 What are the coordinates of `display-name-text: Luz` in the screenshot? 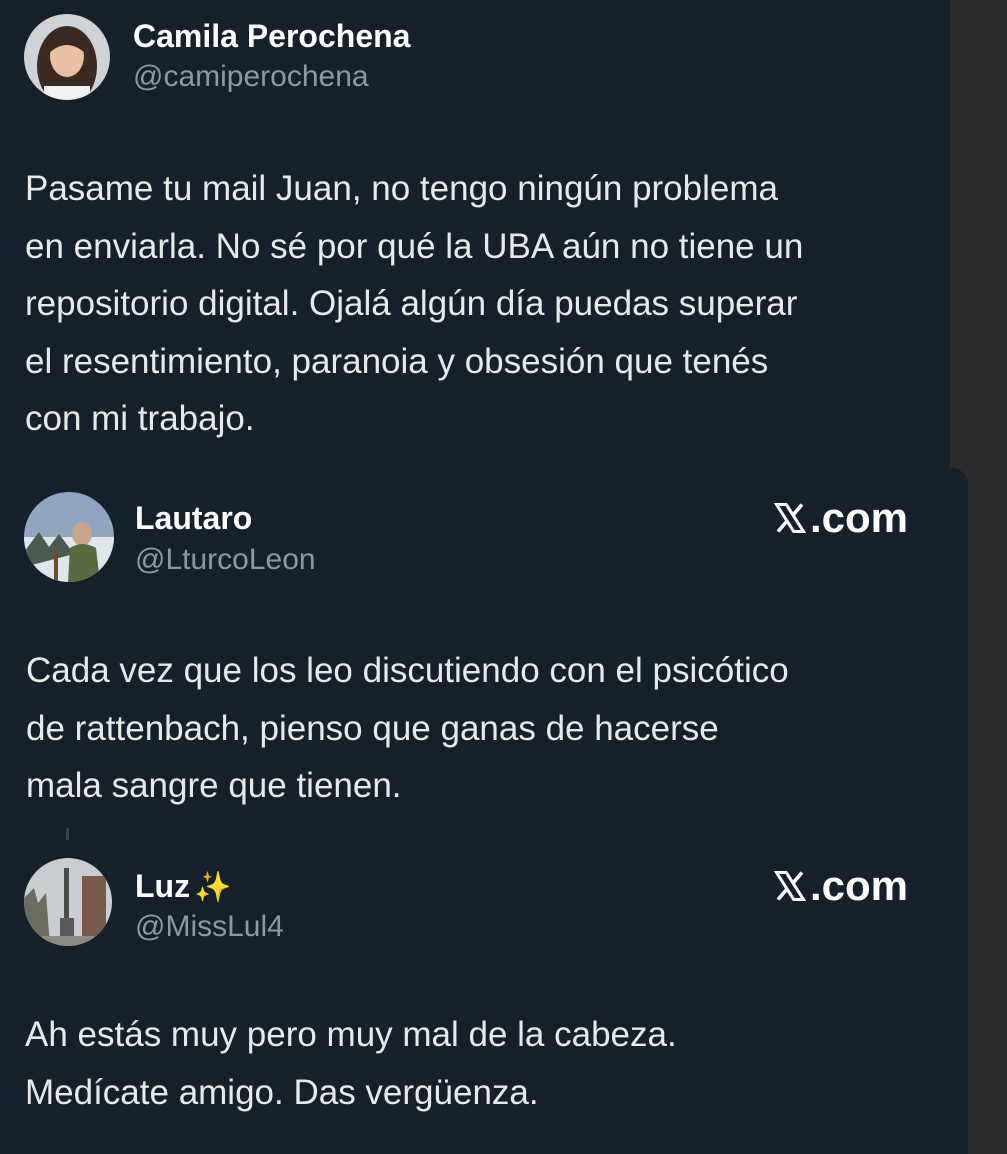 It's located at (163, 886).